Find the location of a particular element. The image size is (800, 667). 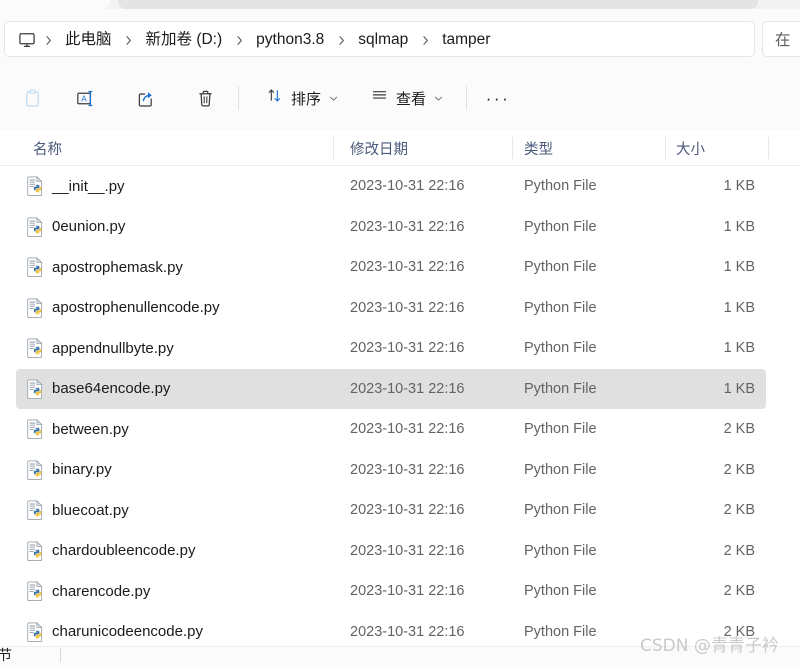

list-lines-icon is located at coordinates (379, 98).